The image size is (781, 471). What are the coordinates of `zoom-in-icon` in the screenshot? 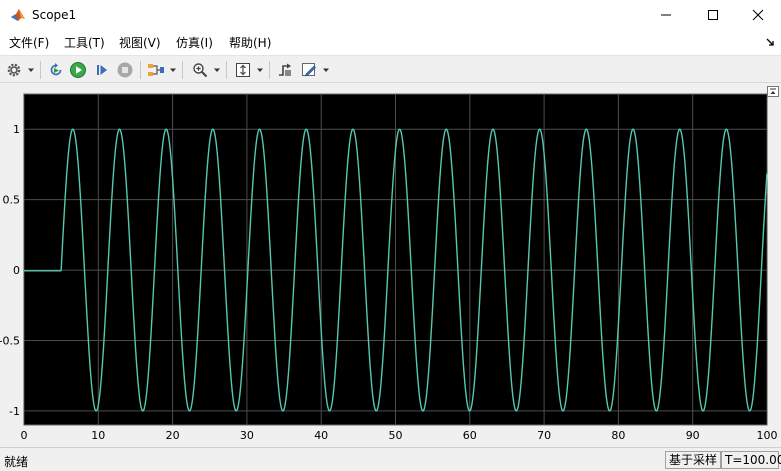 It's located at (200, 70).